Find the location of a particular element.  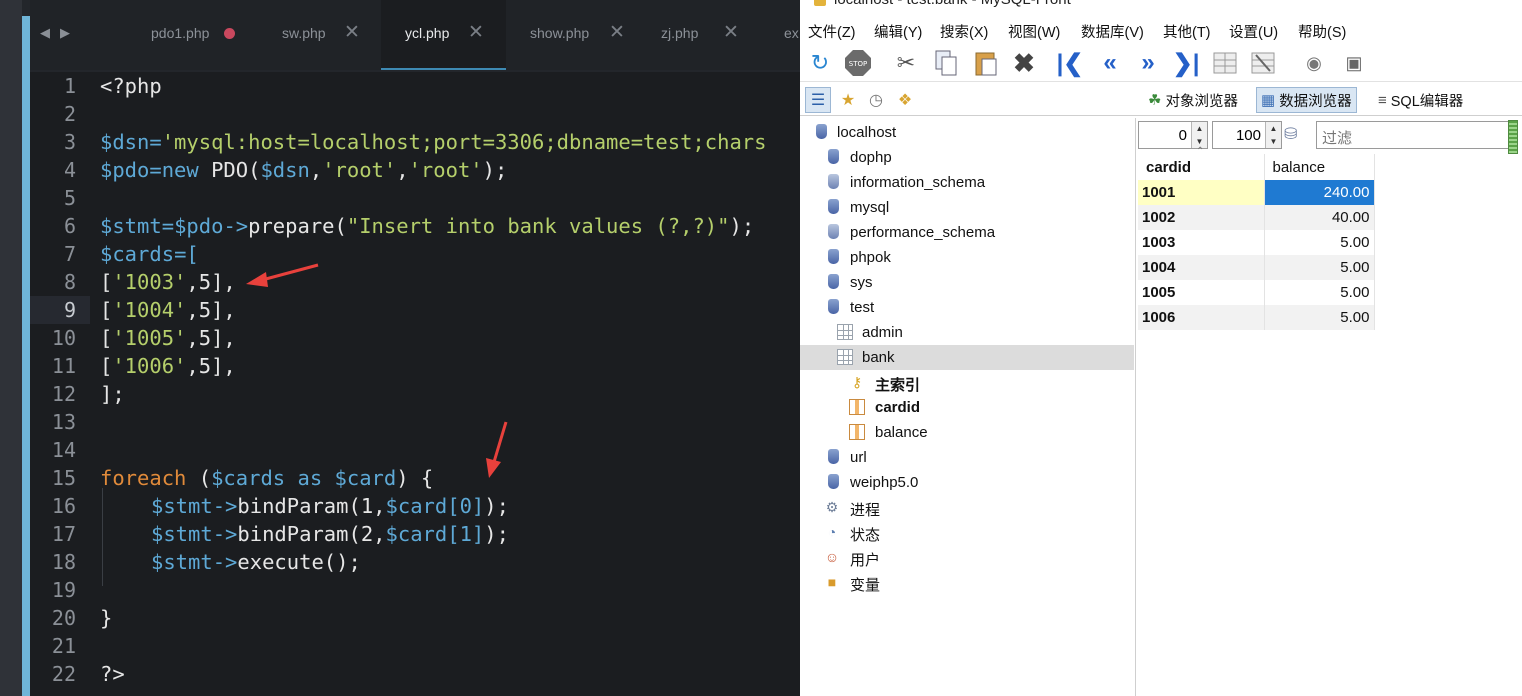

stop-icon: STOP is located at coordinates (858, 63).